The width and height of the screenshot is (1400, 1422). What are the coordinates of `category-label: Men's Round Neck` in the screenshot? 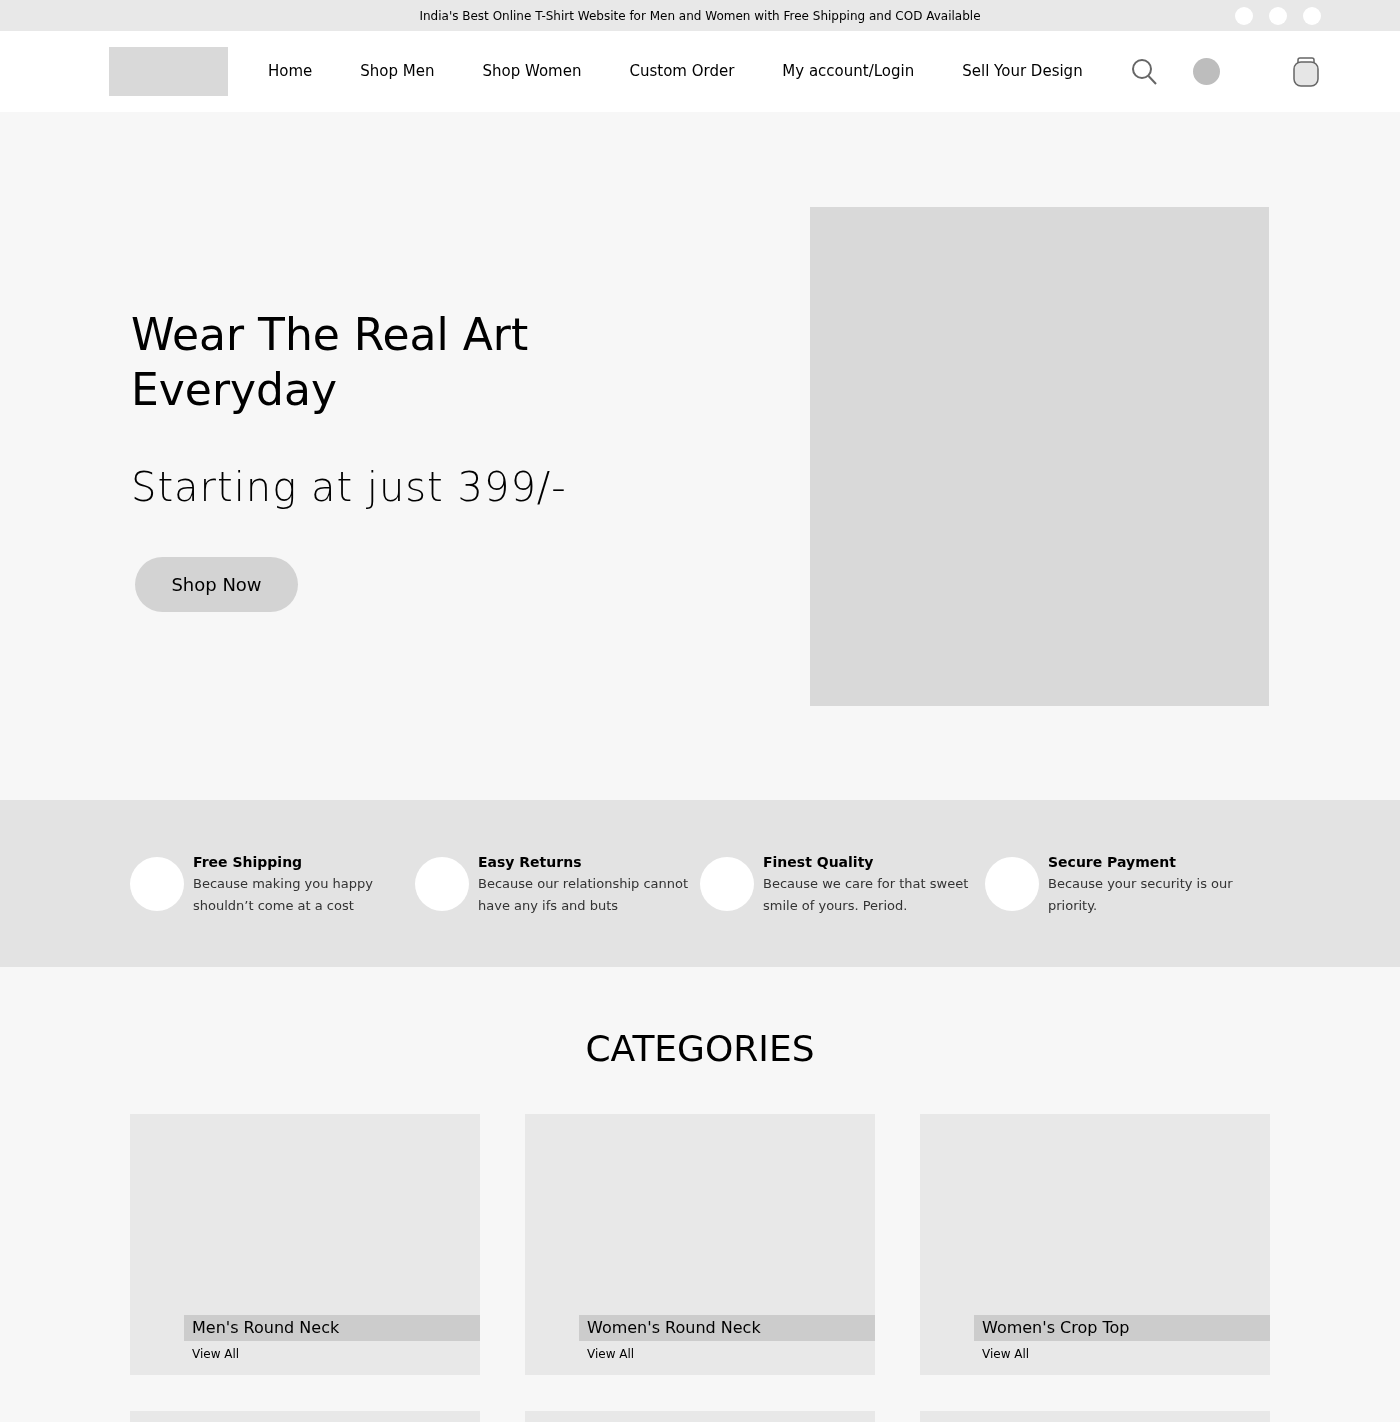 It's located at (332, 1328).